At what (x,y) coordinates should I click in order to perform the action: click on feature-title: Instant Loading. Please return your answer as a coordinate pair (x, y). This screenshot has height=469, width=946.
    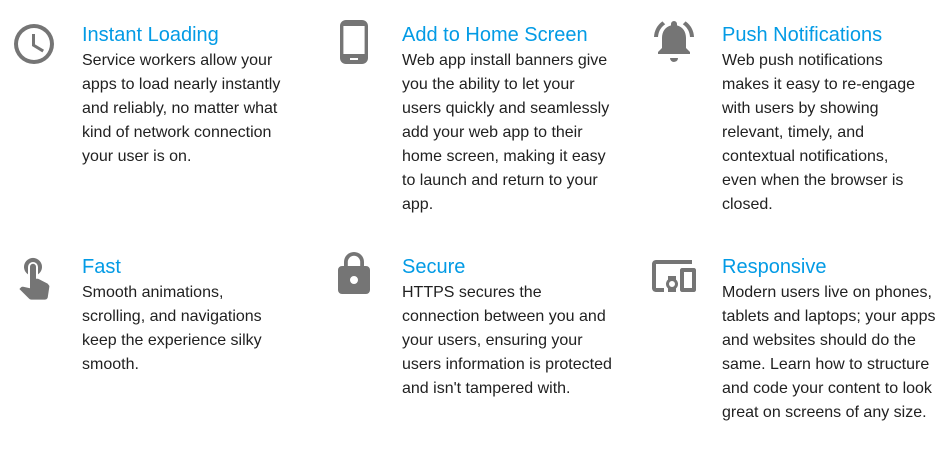
    Looking at the image, I should click on (150, 35).